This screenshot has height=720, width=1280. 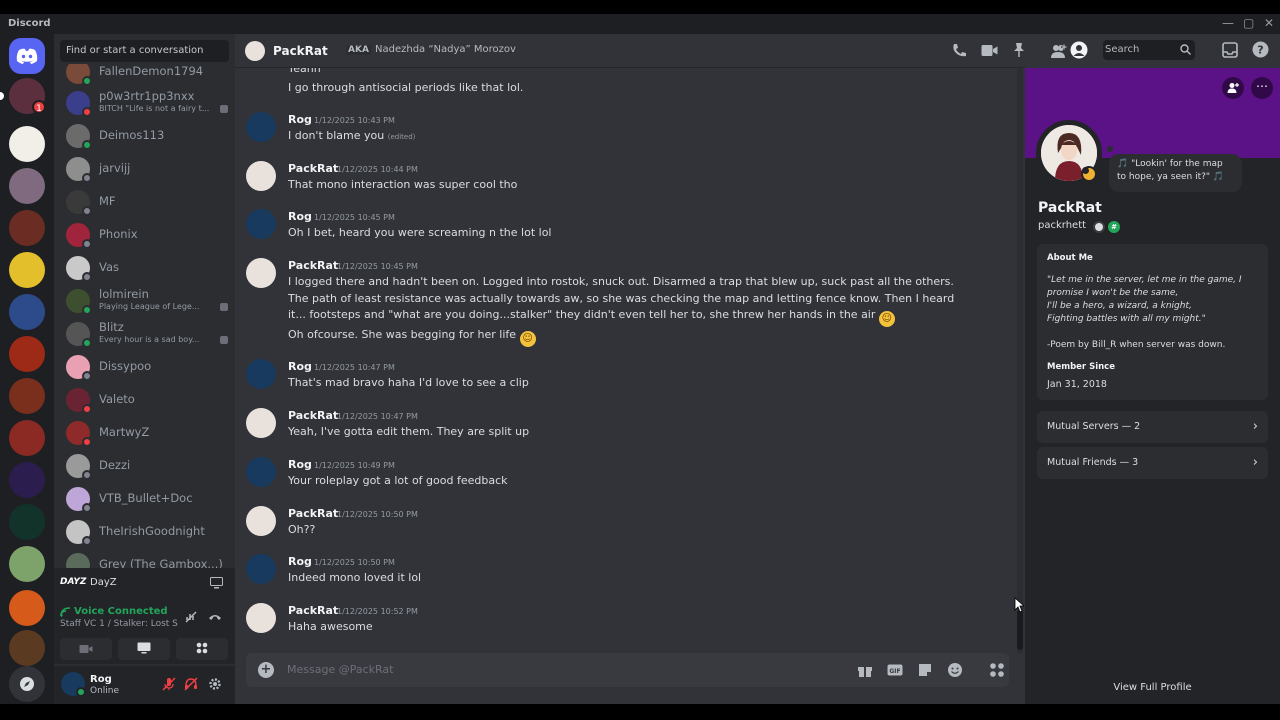 What do you see at coordinates (925, 670) in the screenshot?
I see `sticker-icon` at bounding box center [925, 670].